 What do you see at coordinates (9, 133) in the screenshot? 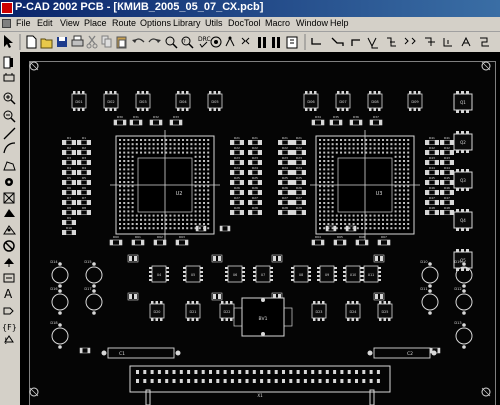
I see `place-line-icon` at bounding box center [9, 133].